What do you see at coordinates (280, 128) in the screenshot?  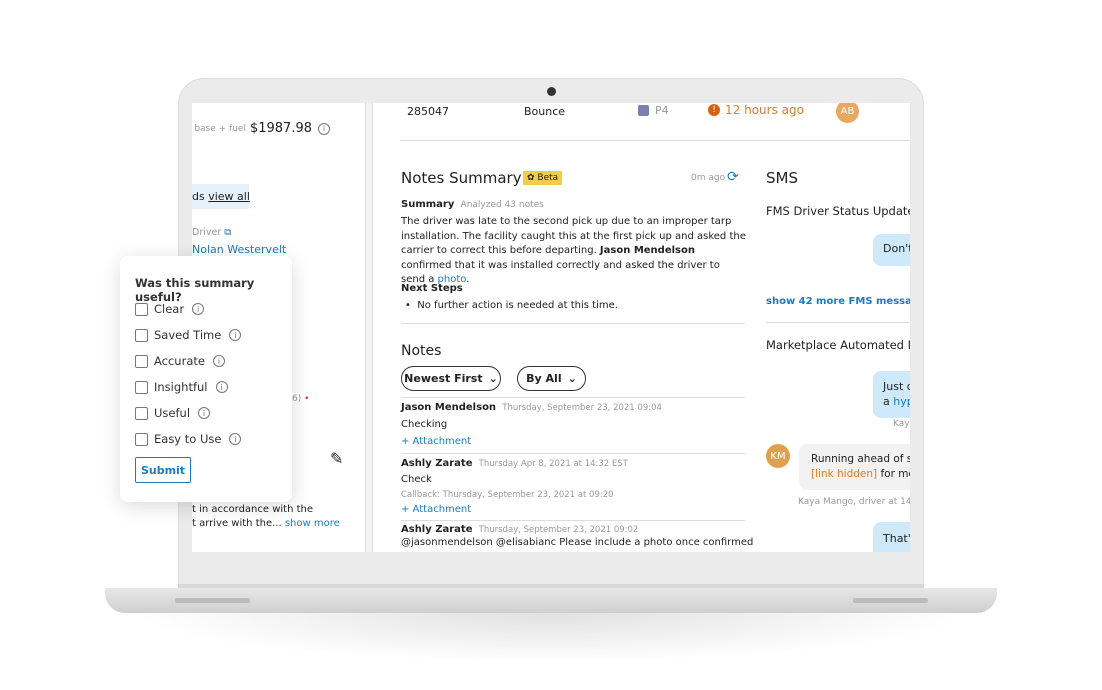 I see `price: $1987.98` at bounding box center [280, 128].